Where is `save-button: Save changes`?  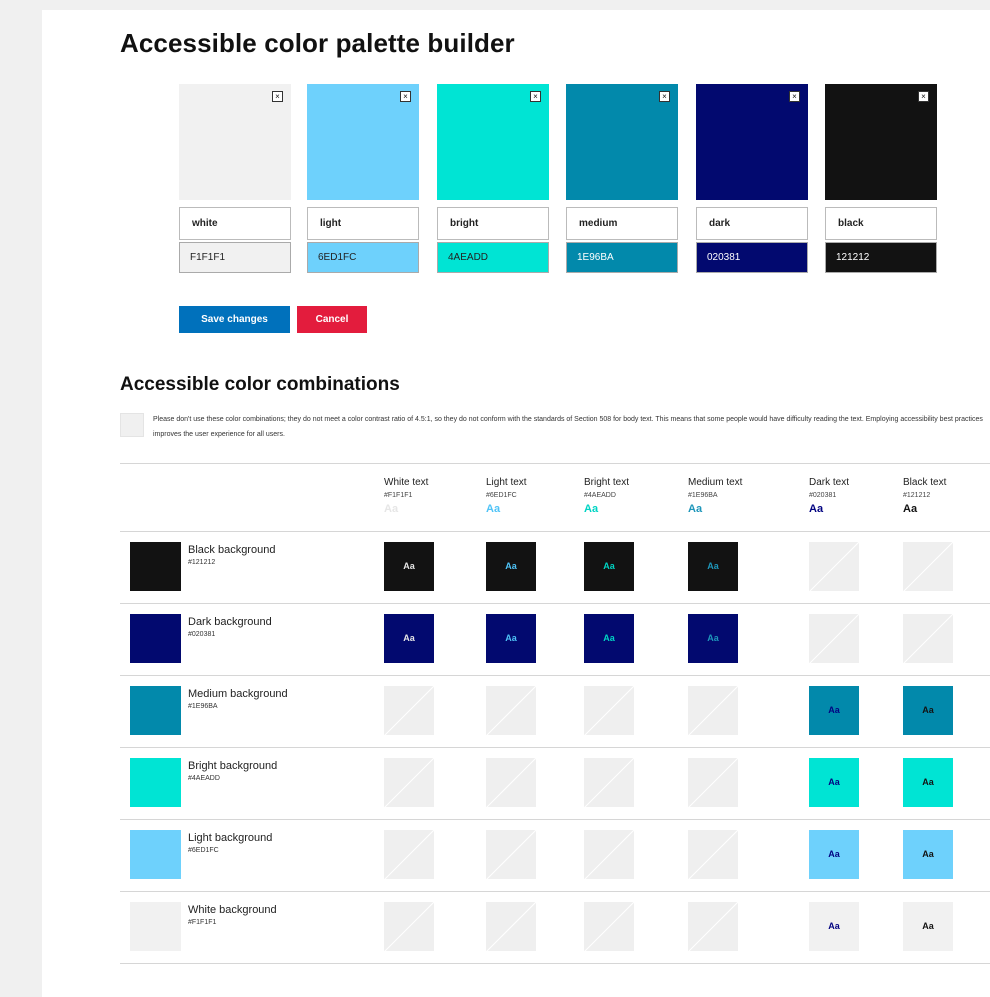
save-button: Save changes is located at coordinates (234, 319).